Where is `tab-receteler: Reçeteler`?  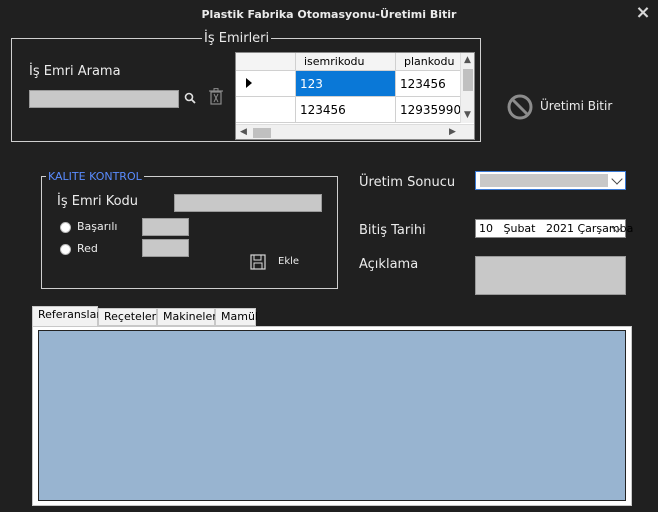 tab-receteler: Reçeteler is located at coordinates (127, 317).